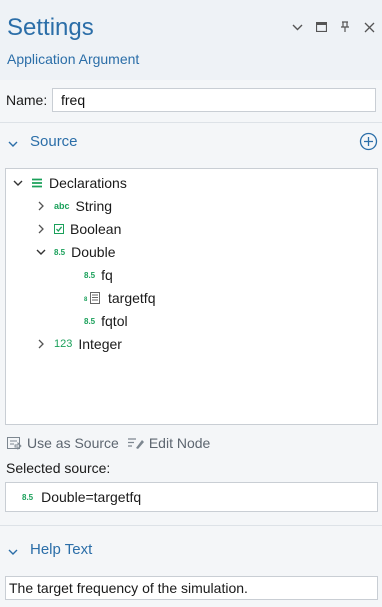  What do you see at coordinates (369, 27) in the screenshot?
I see `close-icon` at bounding box center [369, 27].